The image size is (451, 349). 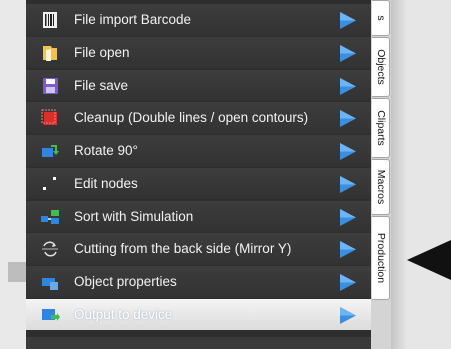 I want to click on side-tab-strip: s Objects Cliparts Macros Production, so click(x=381, y=174).